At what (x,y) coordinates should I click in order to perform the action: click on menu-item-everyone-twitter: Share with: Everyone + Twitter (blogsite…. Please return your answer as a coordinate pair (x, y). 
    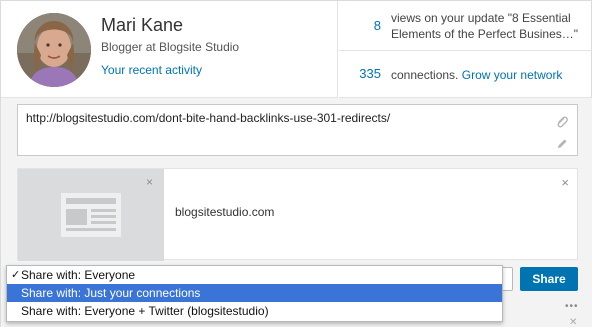
    Looking at the image, I should click on (254, 311).